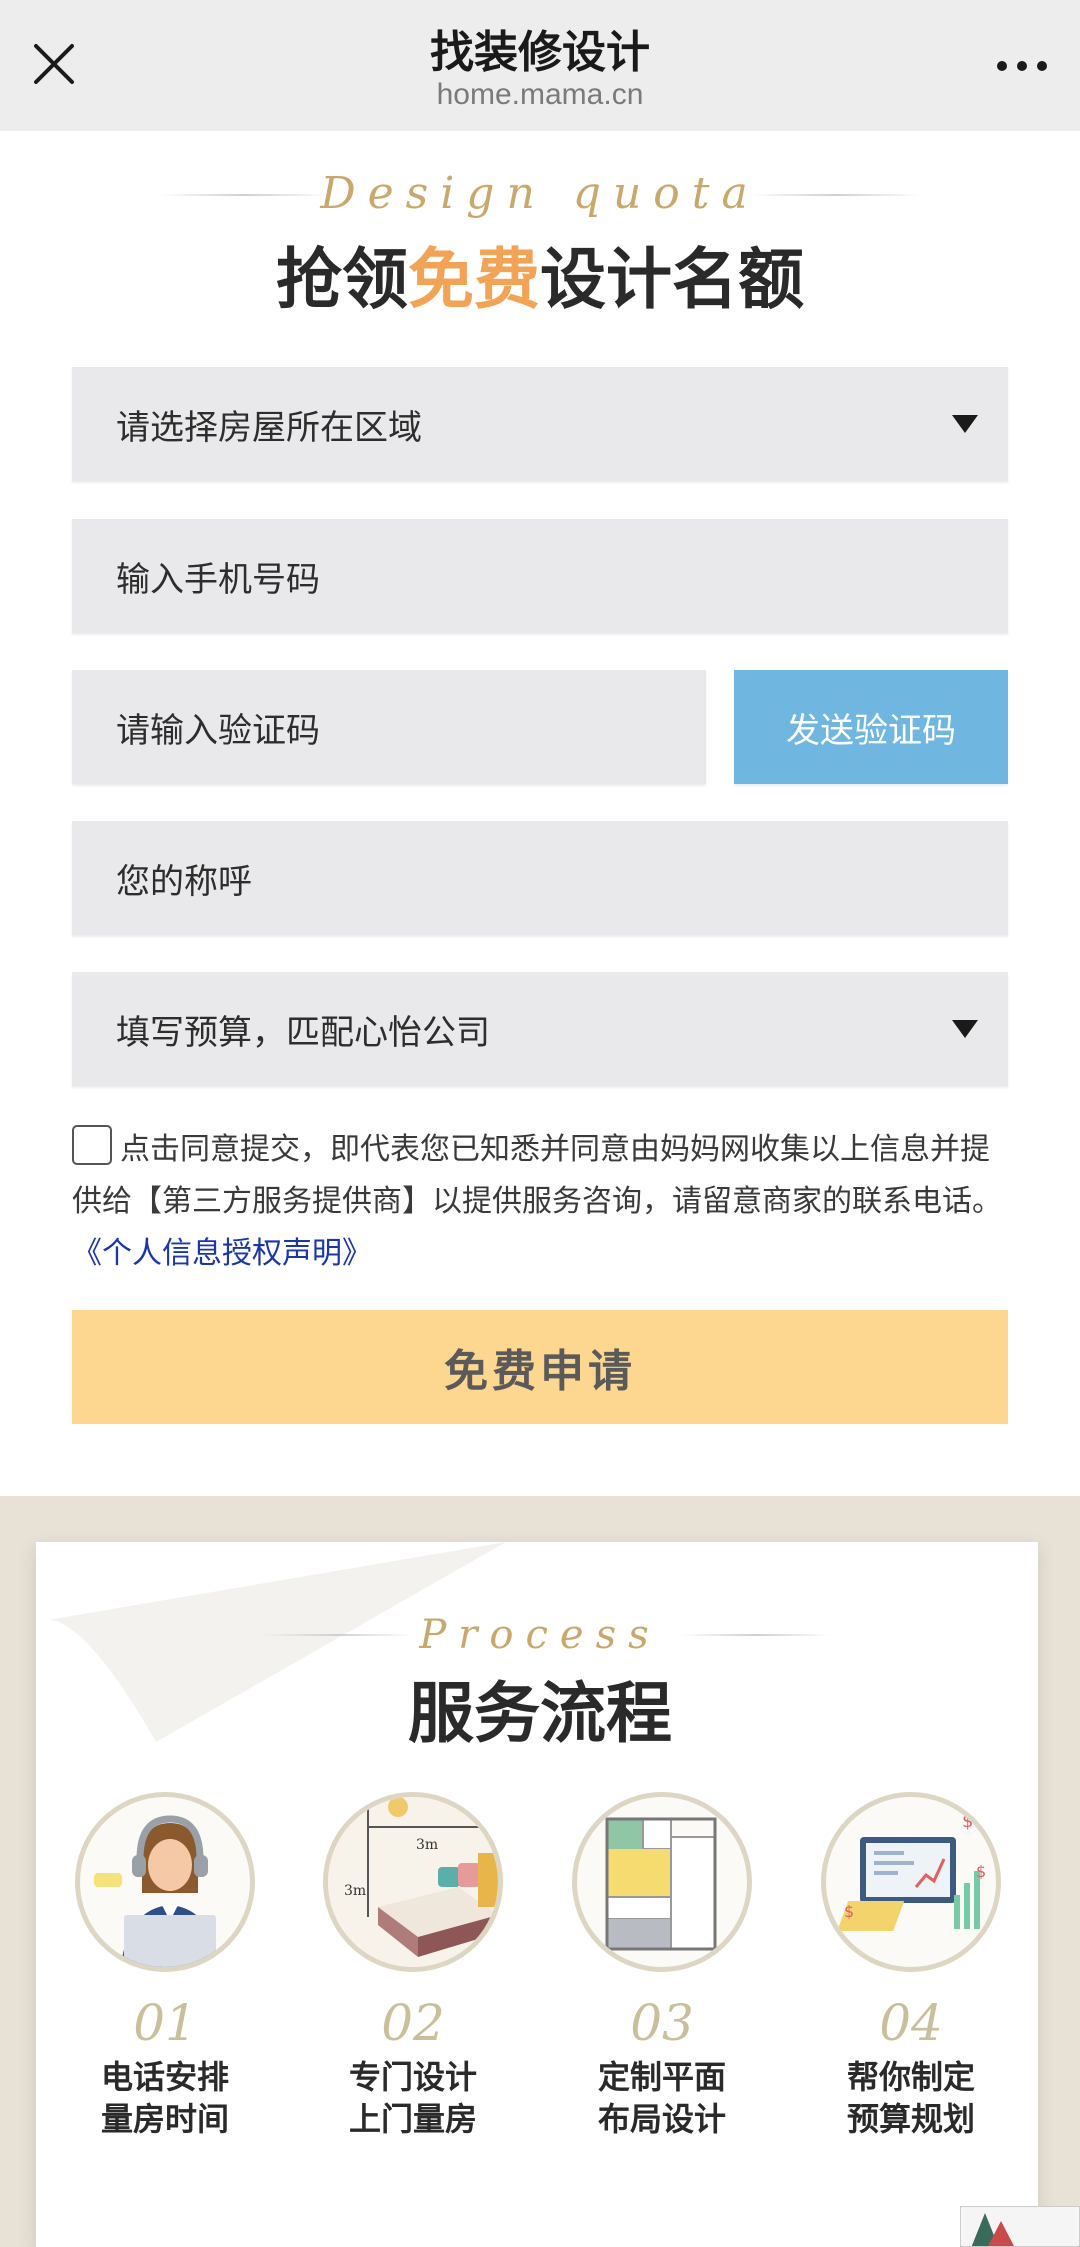 The image size is (1080, 2247). What do you see at coordinates (540, 52) in the screenshot?
I see `page-title: 找装修设计` at bounding box center [540, 52].